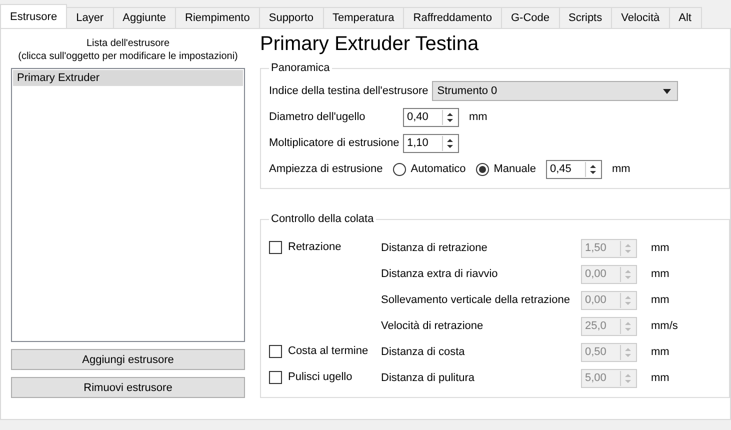 This screenshot has width=731, height=430. I want to click on number-field: 1,10, so click(431, 143).